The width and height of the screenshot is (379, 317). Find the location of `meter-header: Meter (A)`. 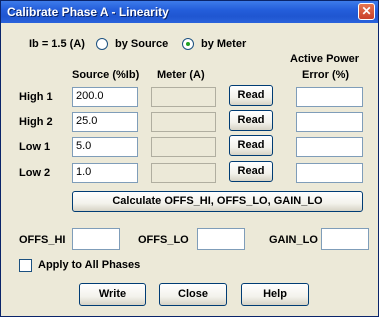

meter-header: Meter (A) is located at coordinates (181, 75).